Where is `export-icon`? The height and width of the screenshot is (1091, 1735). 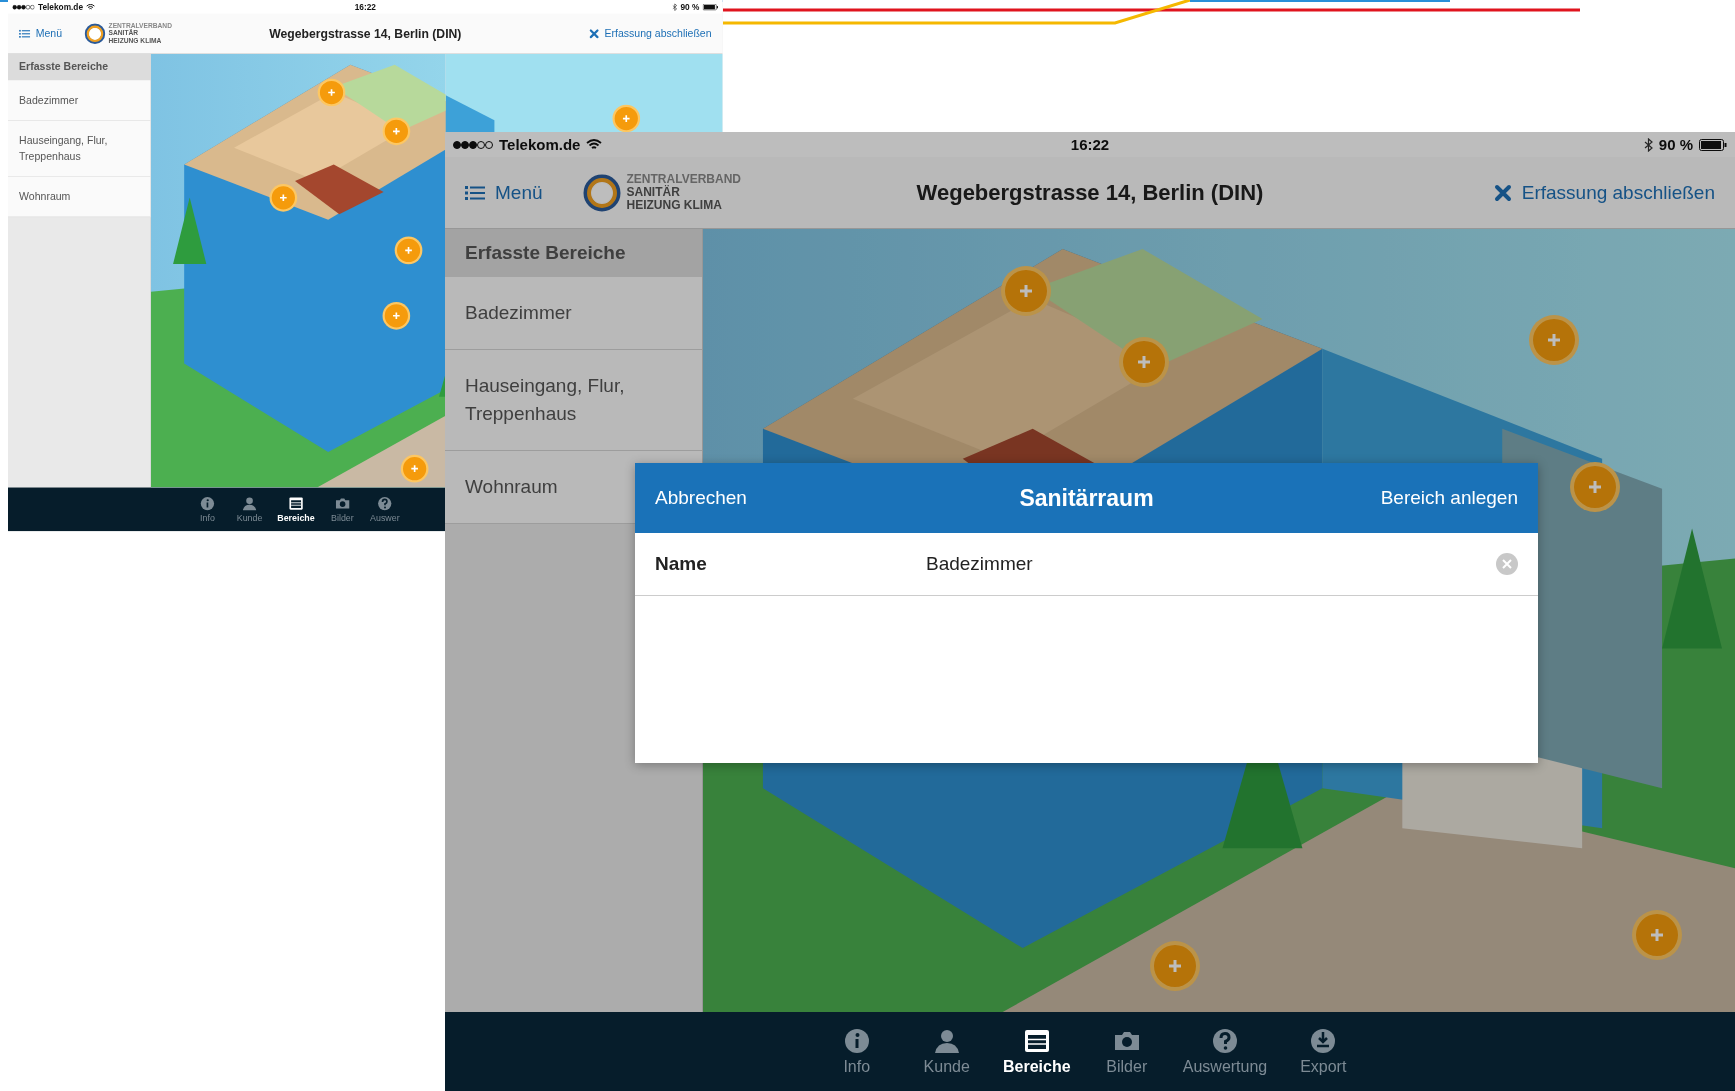 export-icon is located at coordinates (1323, 1041).